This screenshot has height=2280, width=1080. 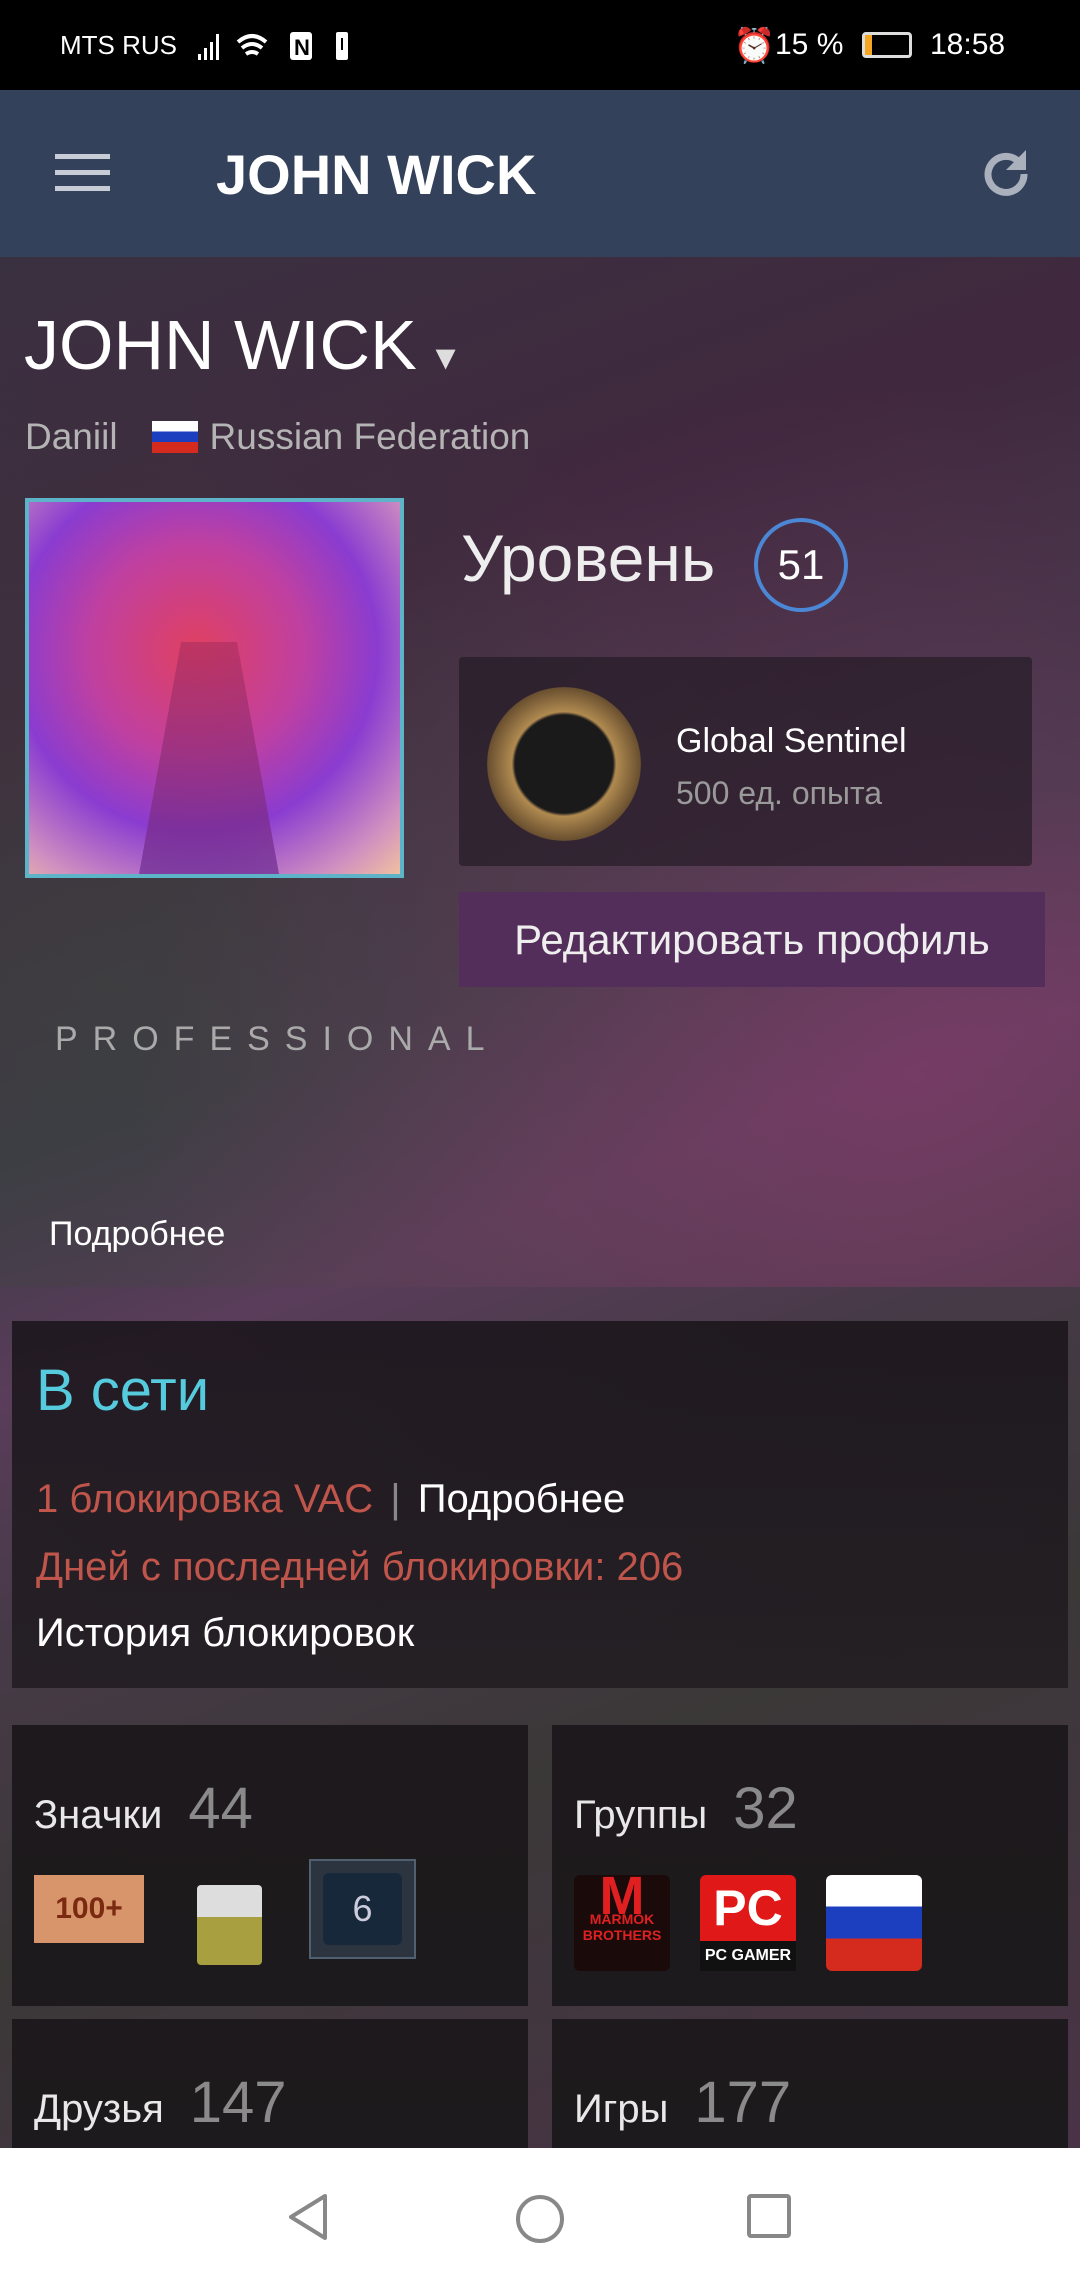 I want to click on card-count: 147, so click(x=238, y=2102).